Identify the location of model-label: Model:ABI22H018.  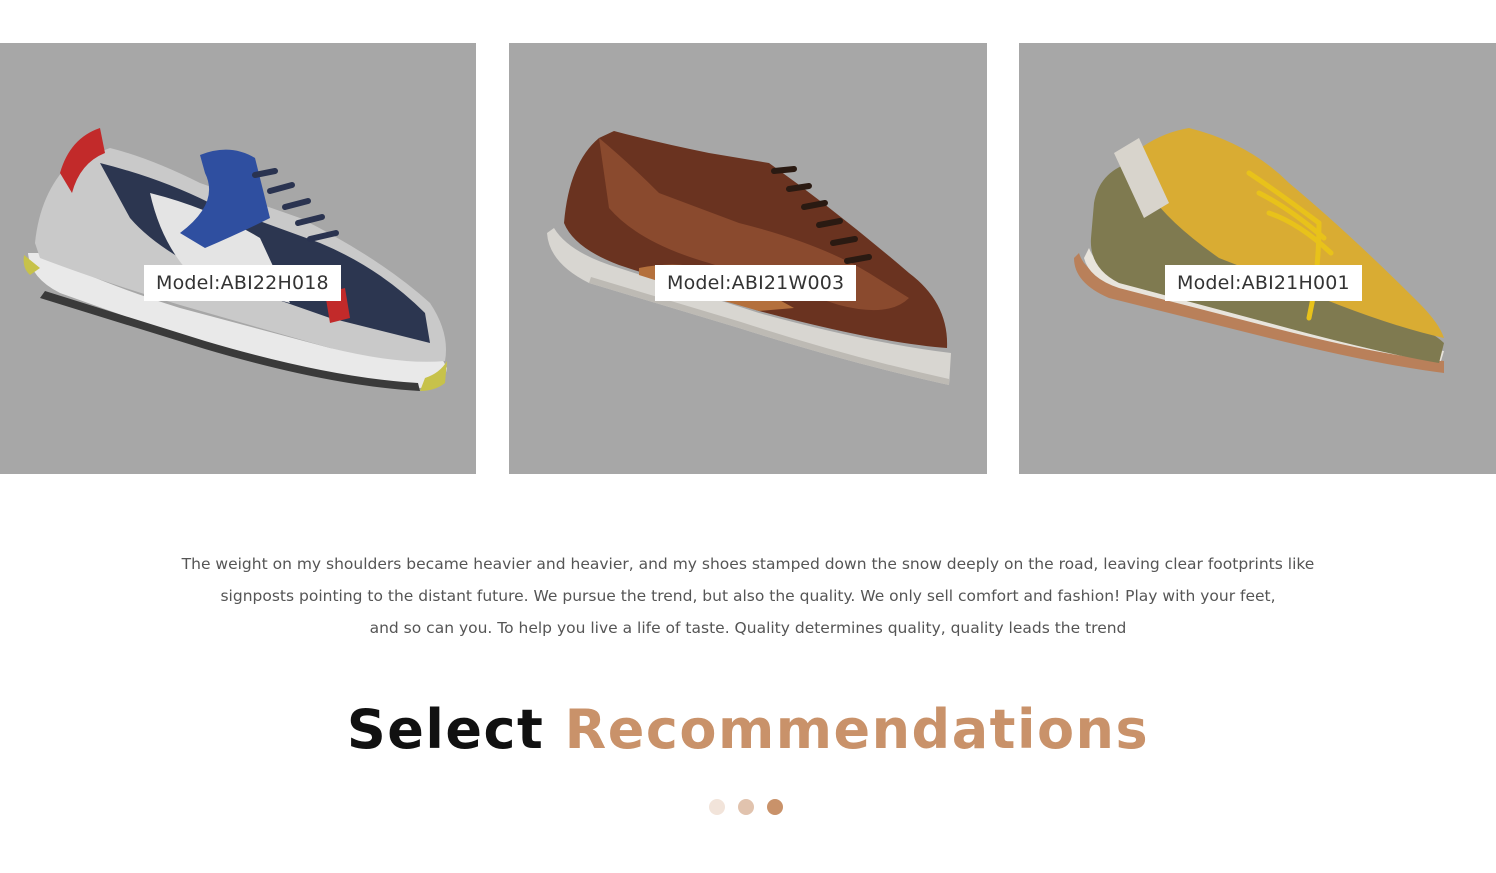
(242, 283).